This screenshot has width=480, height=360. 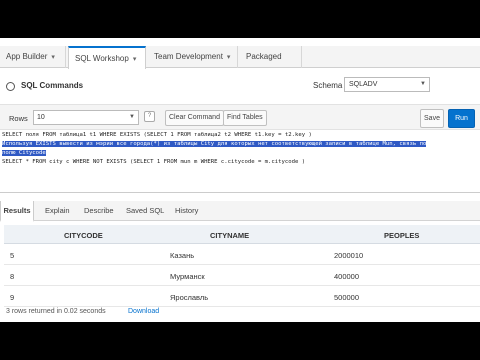 I want to click on rows-select: 10 ▼, so click(x=86, y=117).